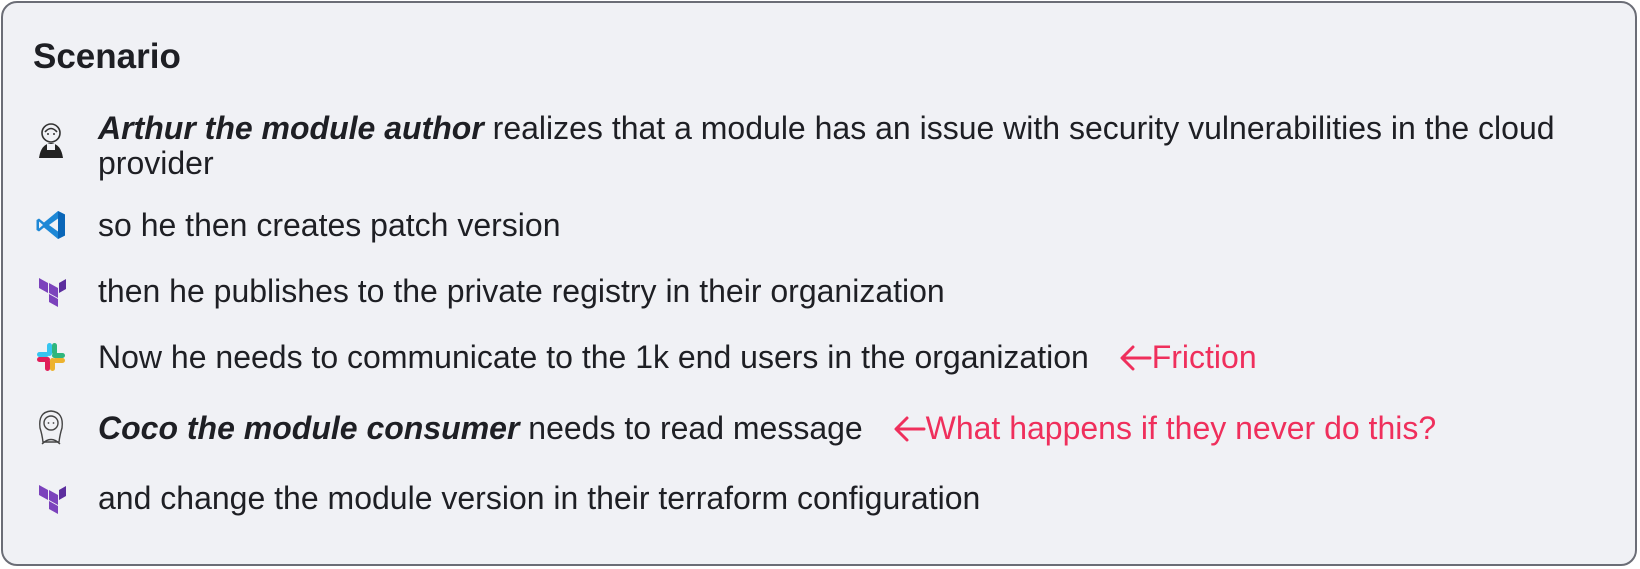 The image size is (1640, 569). I want to click on friction-annotation: Friction, so click(1187, 357).